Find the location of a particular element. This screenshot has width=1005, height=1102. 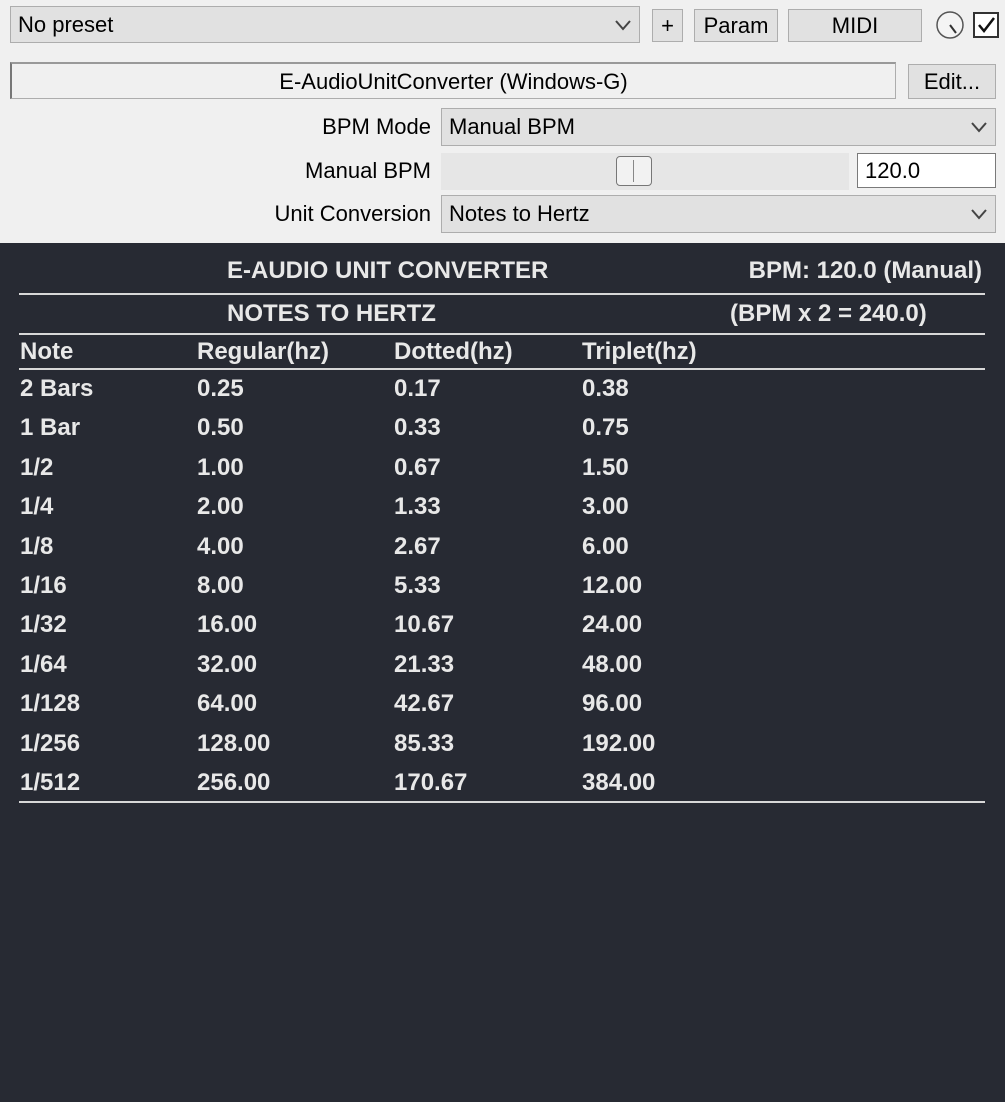

table-cell: 32.00 is located at coordinates (227, 664).